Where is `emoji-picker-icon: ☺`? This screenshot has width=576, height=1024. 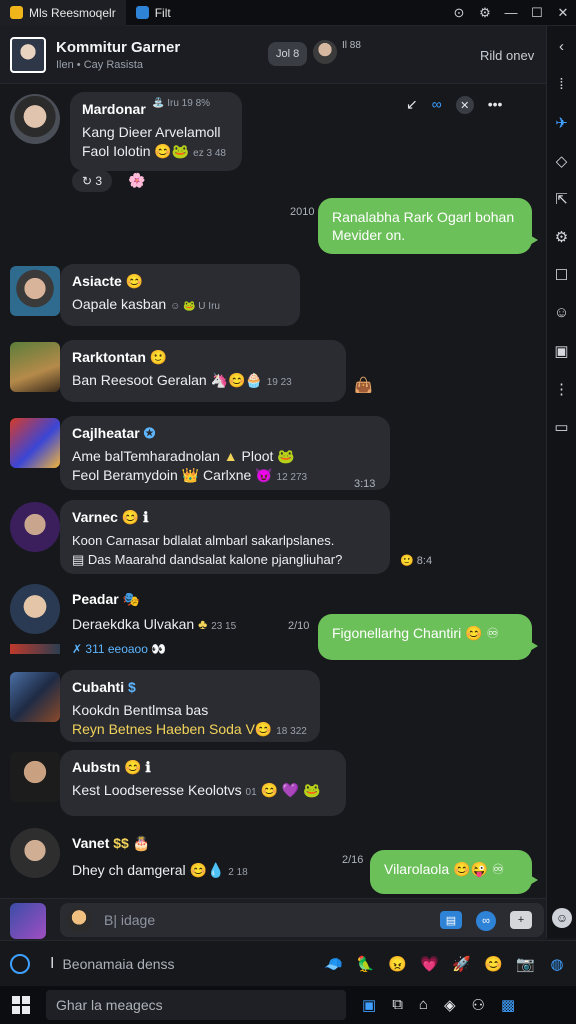 emoji-picker-icon: ☺ is located at coordinates (562, 918).